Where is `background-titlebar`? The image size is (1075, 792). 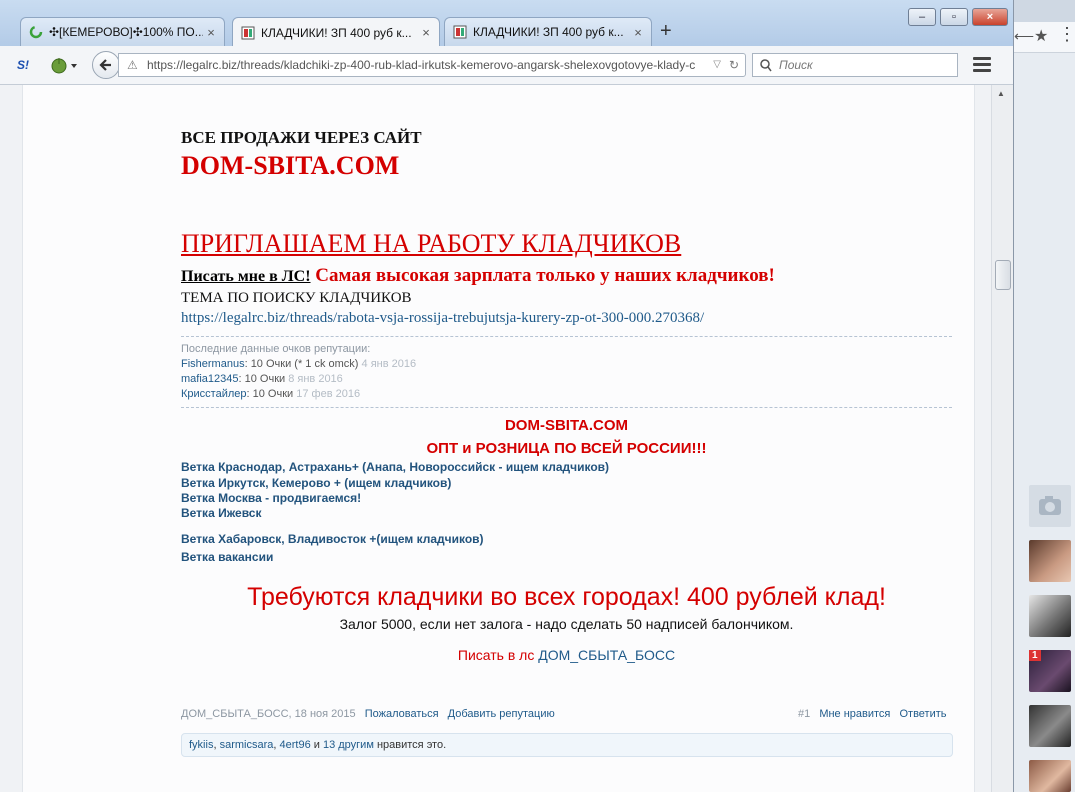
background-titlebar is located at coordinates (1044, 11).